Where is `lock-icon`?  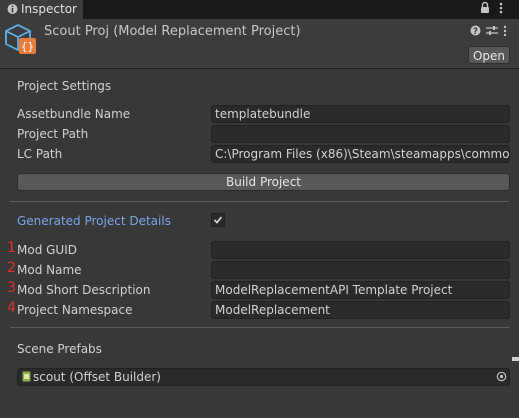
lock-icon is located at coordinates (485, 9).